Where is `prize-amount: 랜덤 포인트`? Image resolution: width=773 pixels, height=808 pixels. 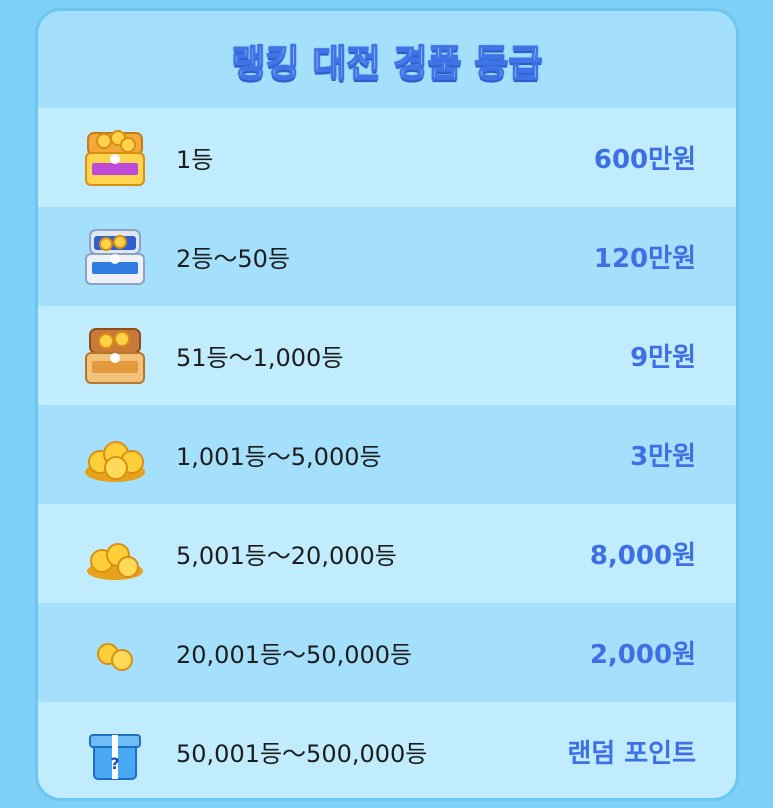 prize-amount: 랜덤 포인트 is located at coordinates (631, 754).